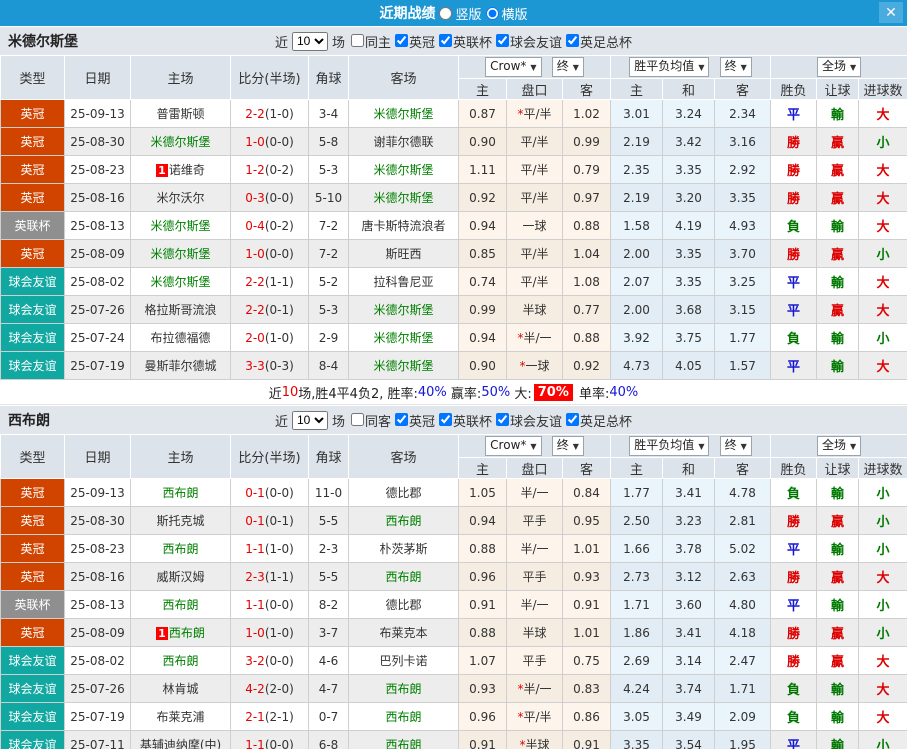  I want to click on away-team-cell: 拉科鲁尼亚, so click(403, 281).